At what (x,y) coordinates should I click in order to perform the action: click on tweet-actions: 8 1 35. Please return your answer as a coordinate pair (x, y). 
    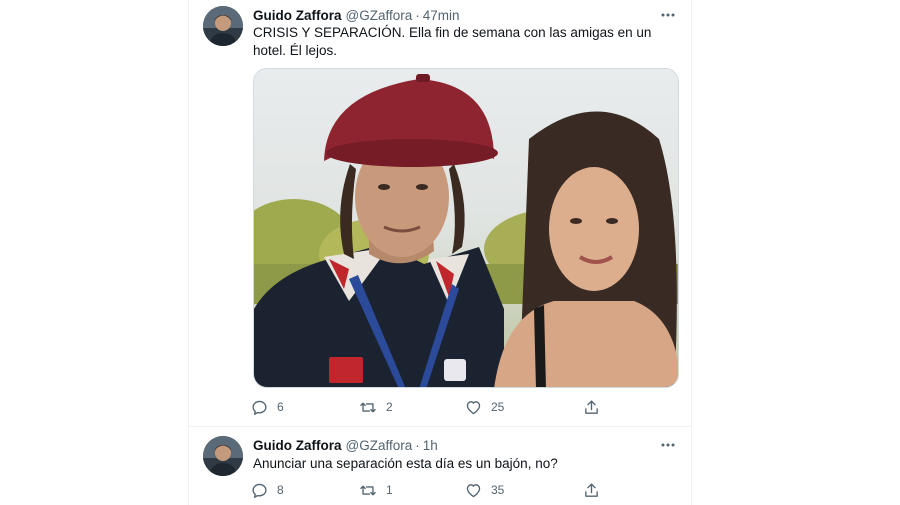
    Looking at the image, I should click on (431, 490).